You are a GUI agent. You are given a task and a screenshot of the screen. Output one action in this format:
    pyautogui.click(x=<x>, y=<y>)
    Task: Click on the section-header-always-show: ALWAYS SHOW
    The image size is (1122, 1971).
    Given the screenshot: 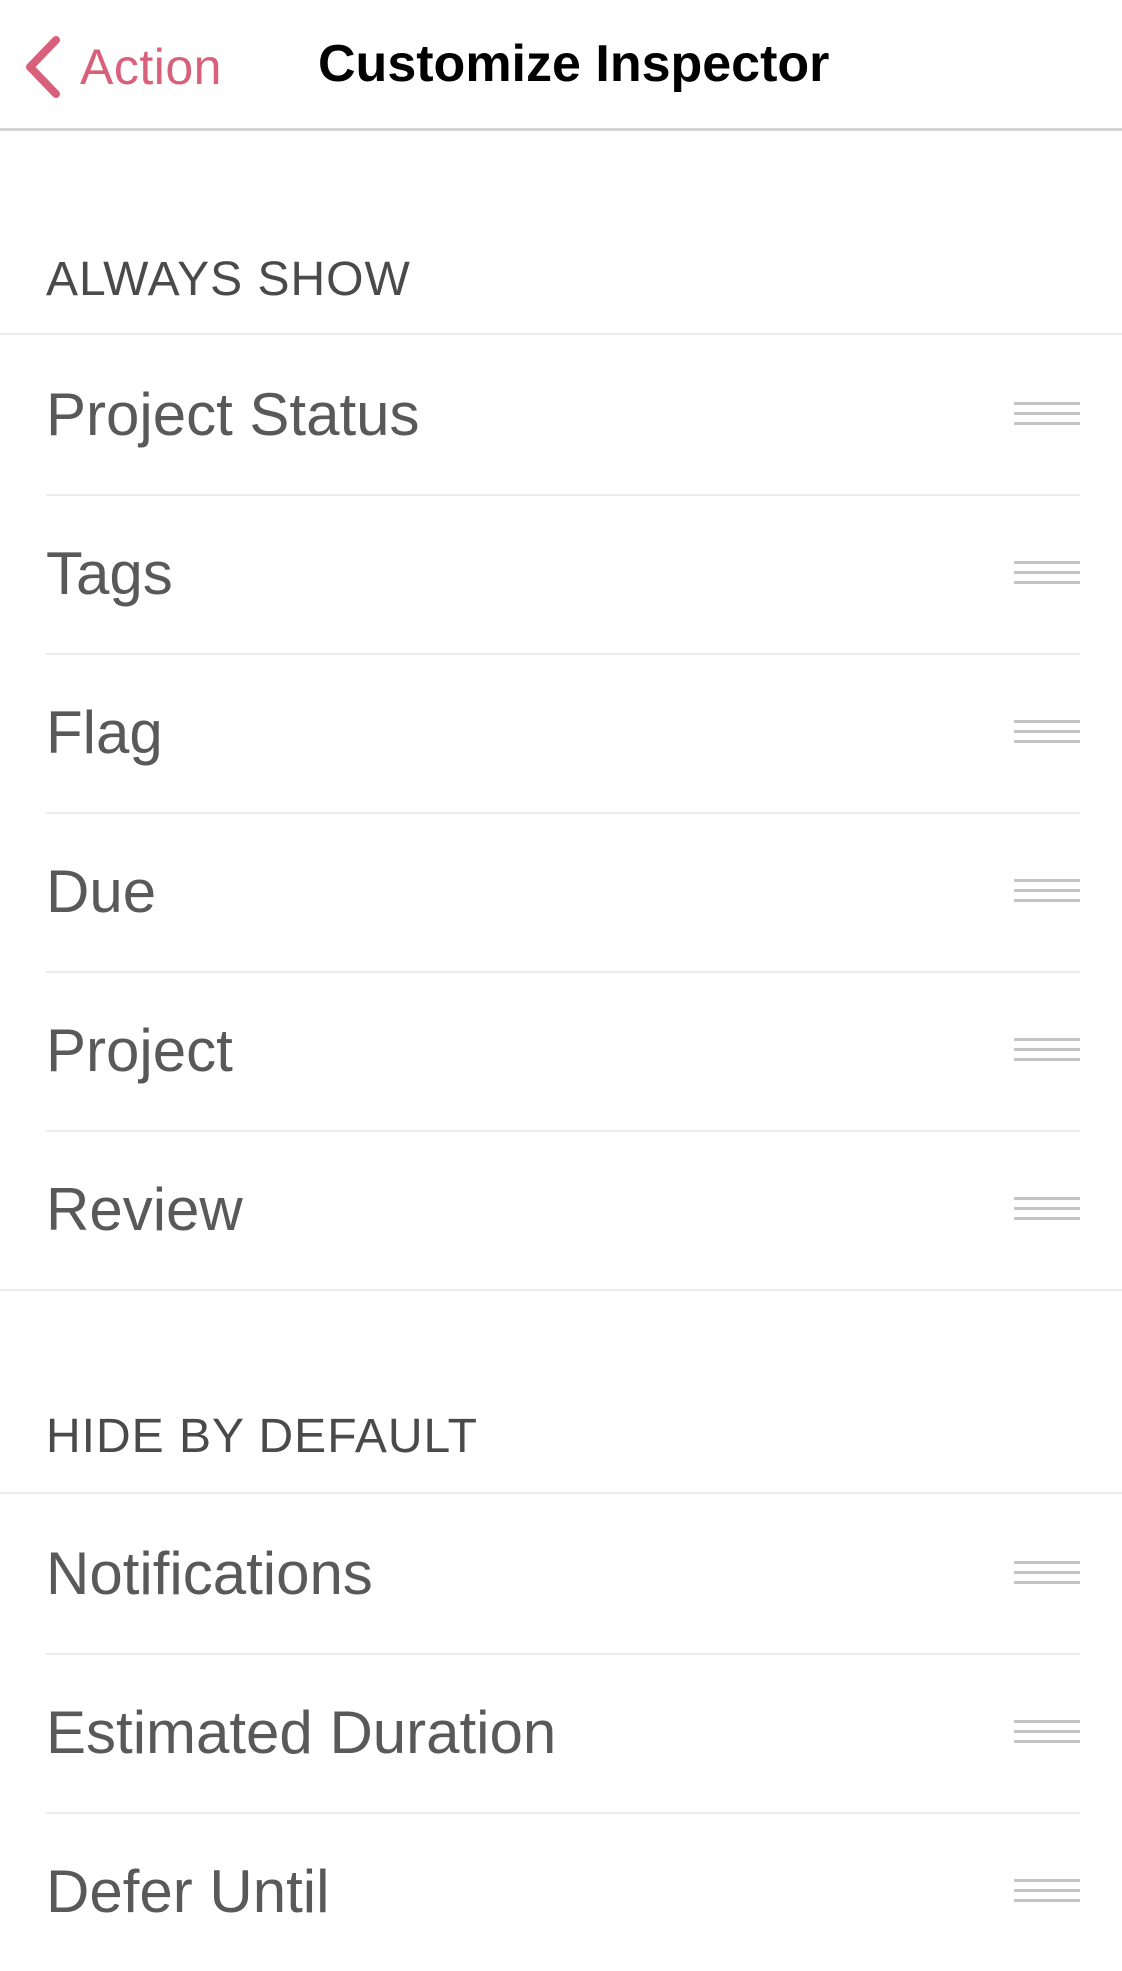 What is the action you would take?
    pyautogui.click(x=228, y=279)
    